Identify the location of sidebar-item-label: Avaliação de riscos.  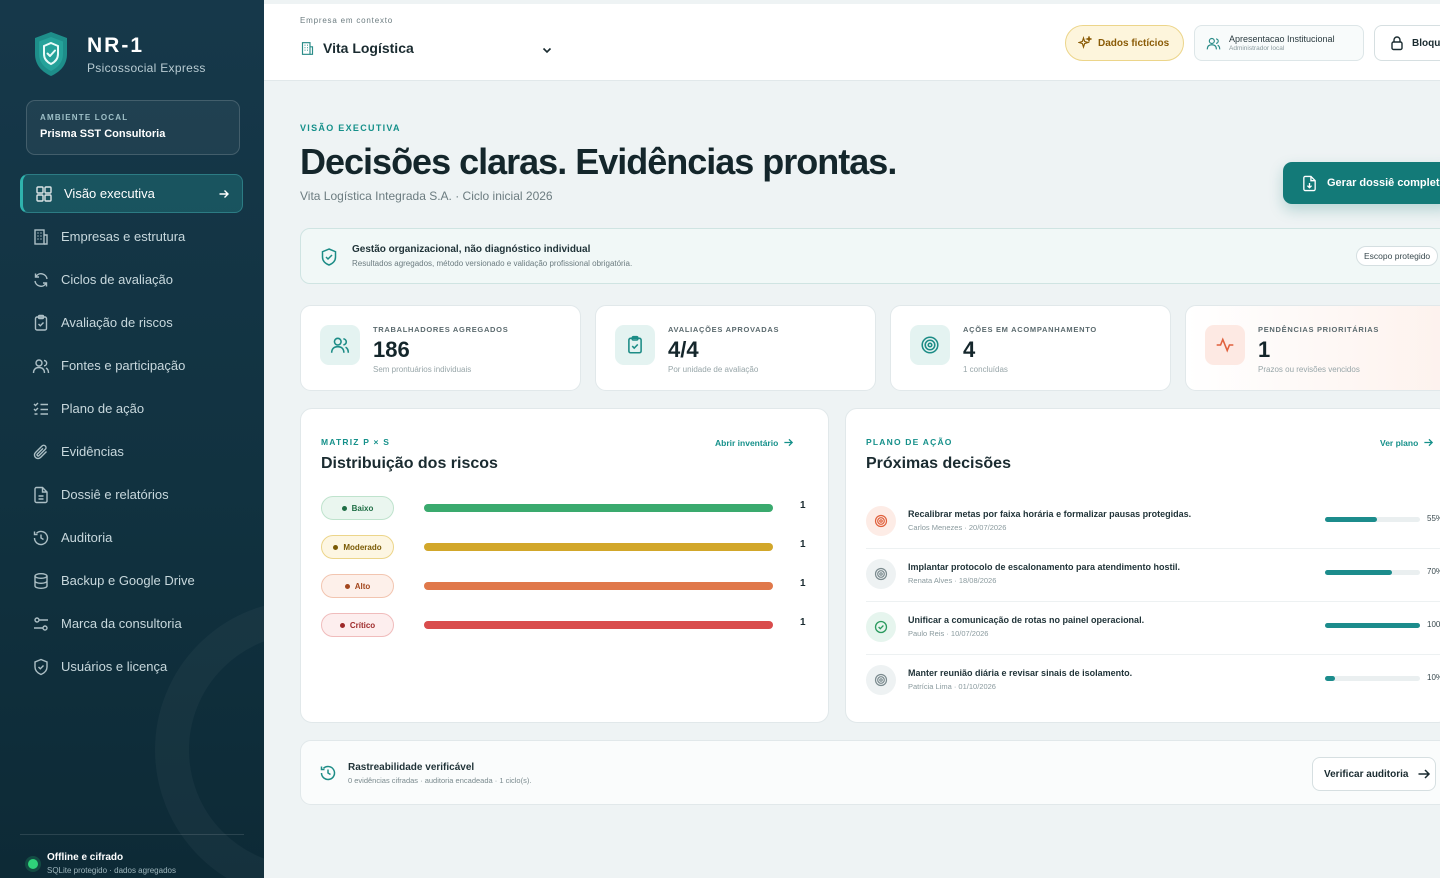
(117, 322).